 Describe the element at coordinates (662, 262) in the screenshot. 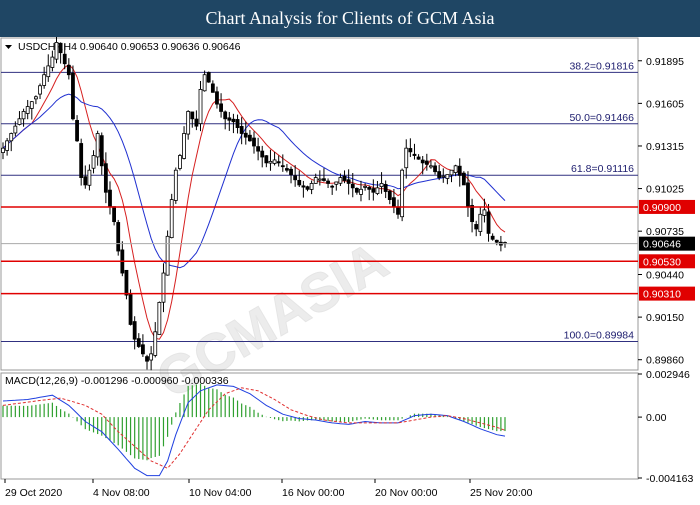

I see `level-price-label: 0.90530` at that location.